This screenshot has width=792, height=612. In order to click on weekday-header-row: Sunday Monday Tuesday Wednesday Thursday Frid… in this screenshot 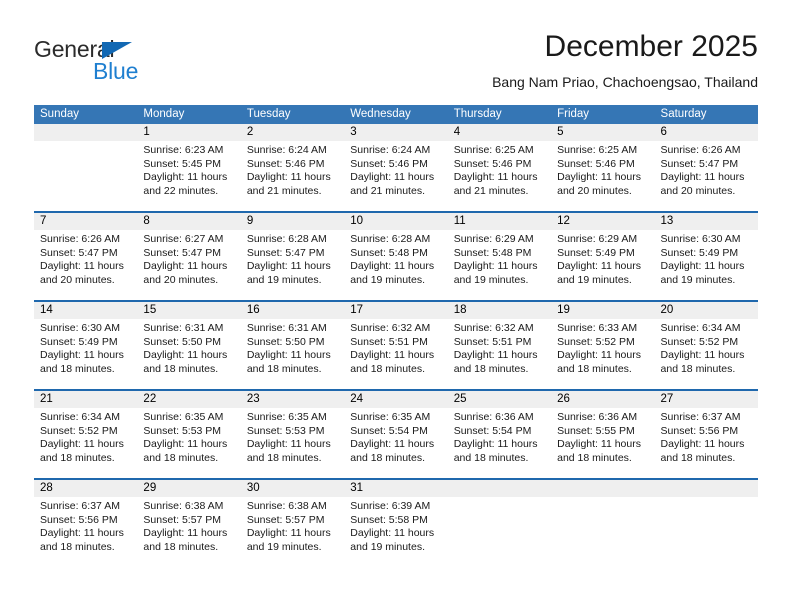, I will do `click(396, 114)`.